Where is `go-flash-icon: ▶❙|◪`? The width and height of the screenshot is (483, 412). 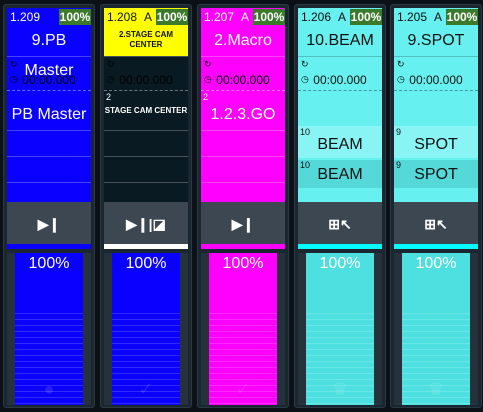 go-flash-icon: ▶❙|◪ is located at coordinates (146, 224).